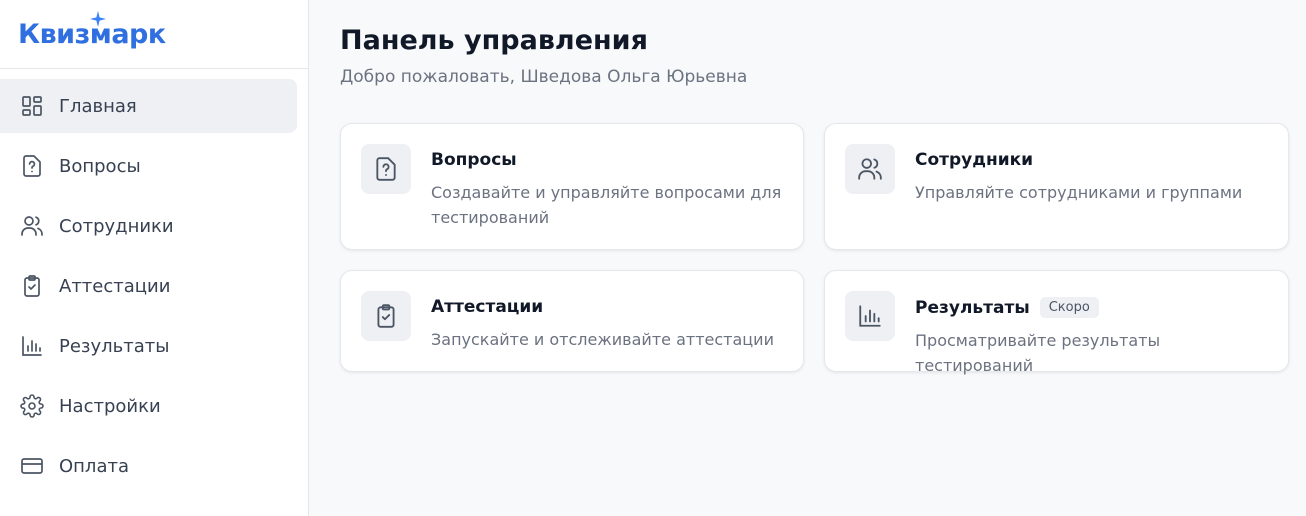 The image size is (1306, 516). Describe the element at coordinates (98, 18) in the screenshot. I see `sparkle-icon` at that location.